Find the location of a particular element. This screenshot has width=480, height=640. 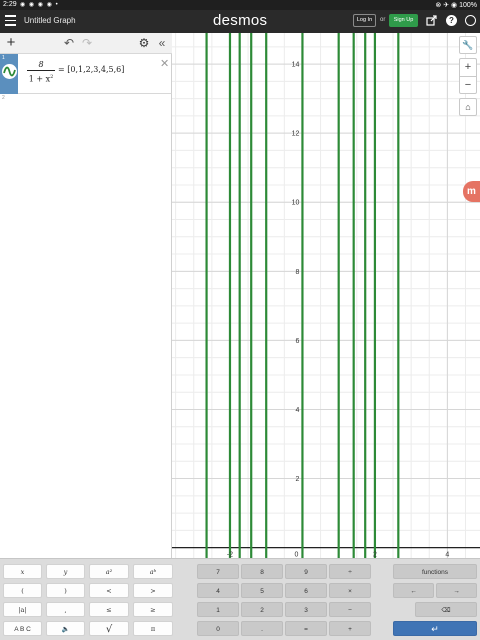

key-sqrt: √ is located at coordinates (109, 628).